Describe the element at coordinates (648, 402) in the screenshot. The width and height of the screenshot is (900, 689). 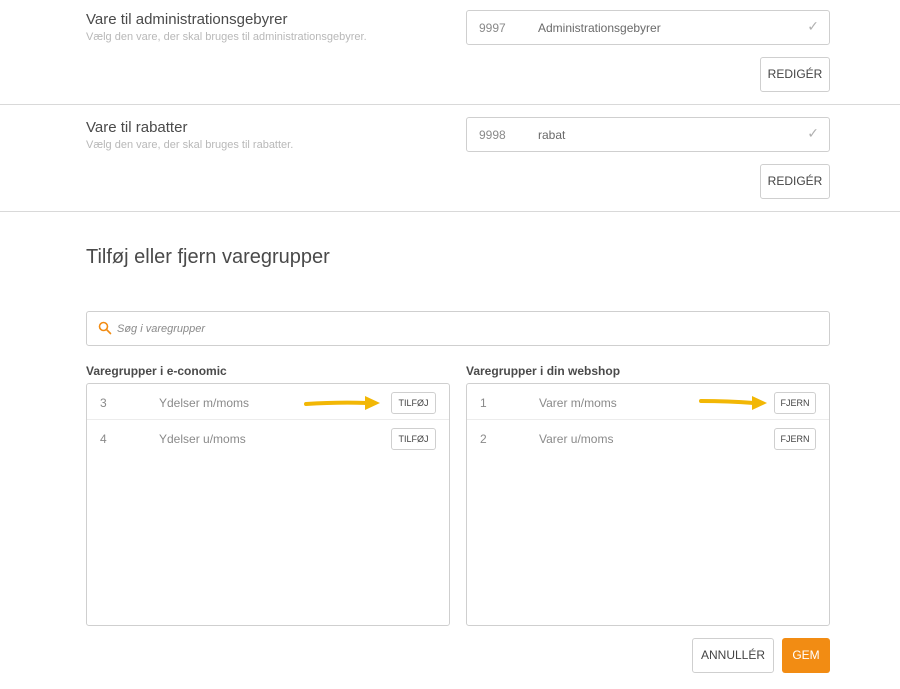
I see `list-item: 1 Varer m/moms FJERN` at that location.